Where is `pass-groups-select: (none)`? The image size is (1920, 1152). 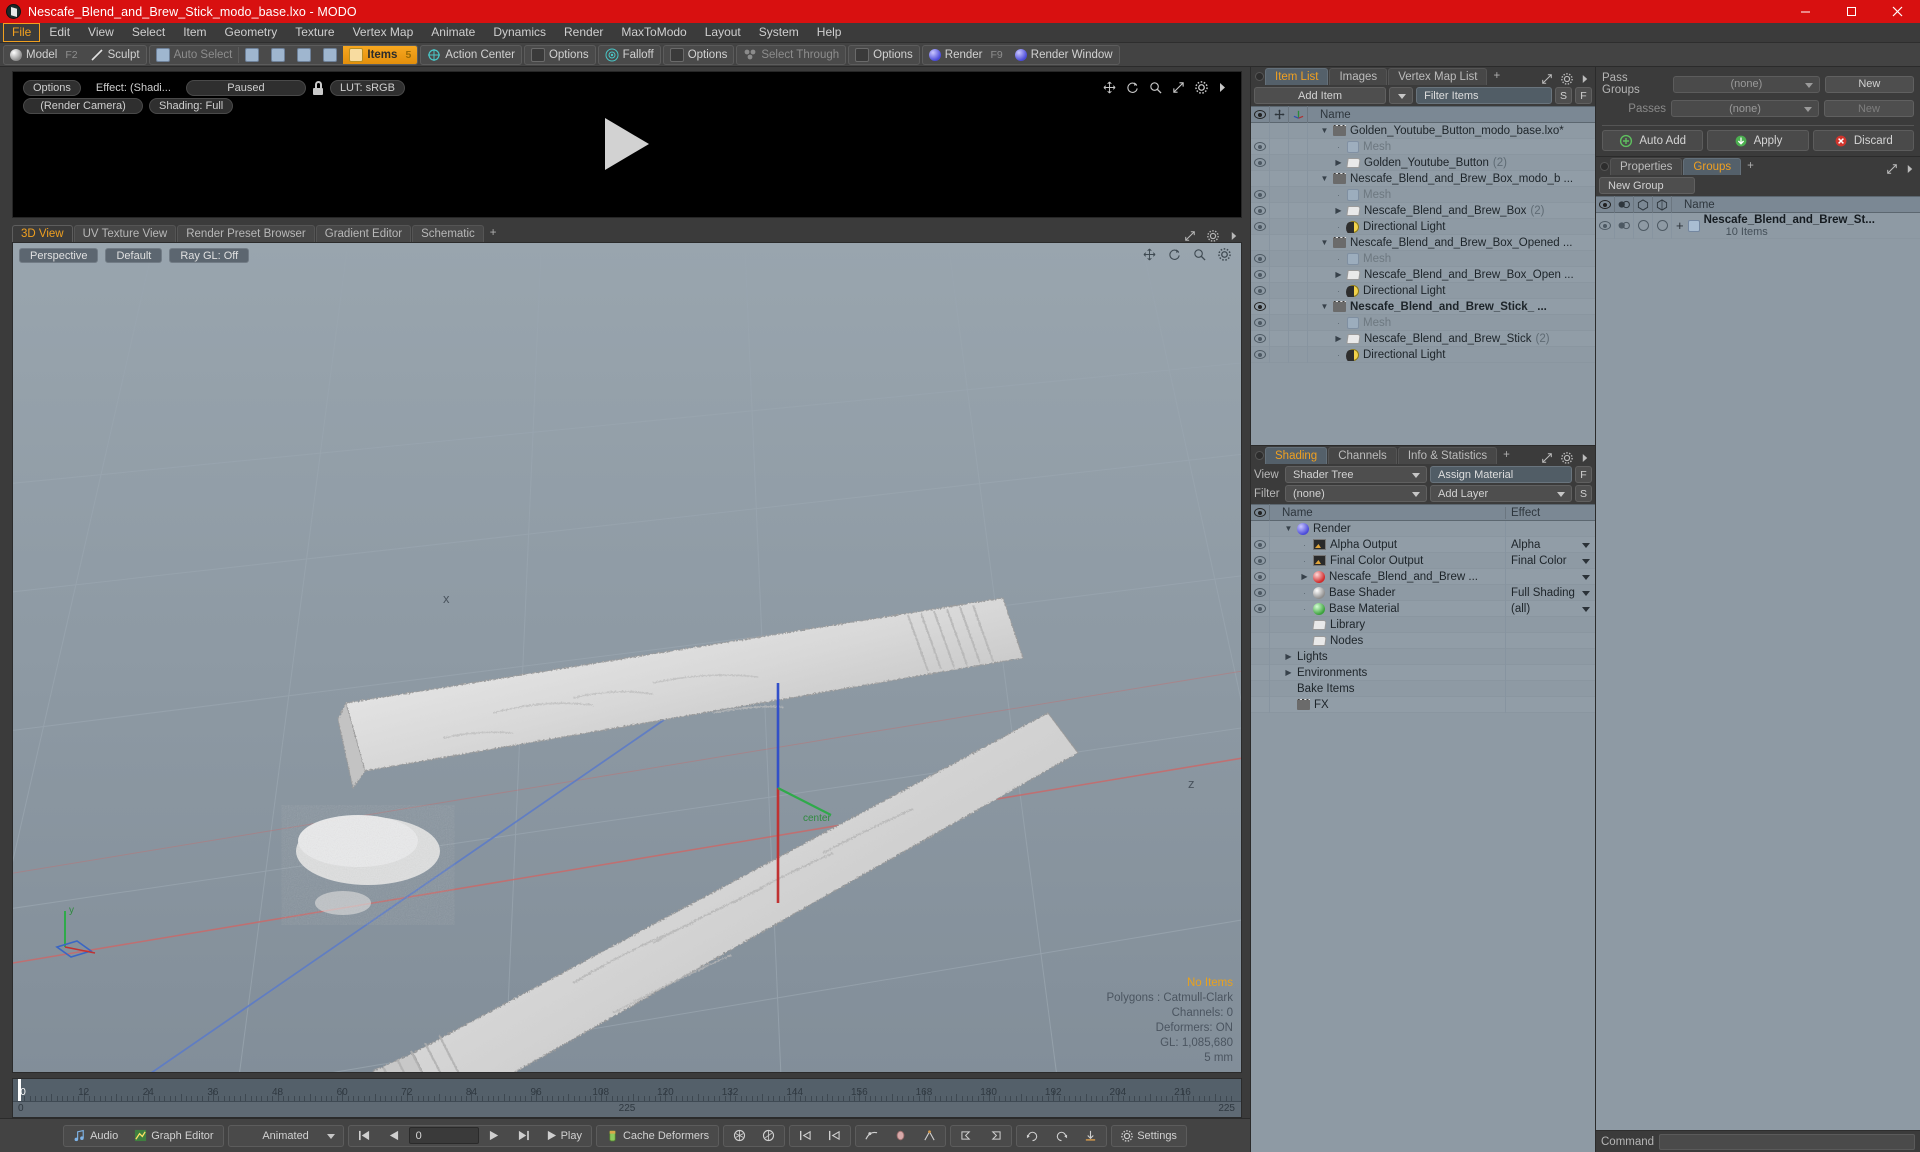 pass-groups-select: (none) is located at coordinates (1746, 84).